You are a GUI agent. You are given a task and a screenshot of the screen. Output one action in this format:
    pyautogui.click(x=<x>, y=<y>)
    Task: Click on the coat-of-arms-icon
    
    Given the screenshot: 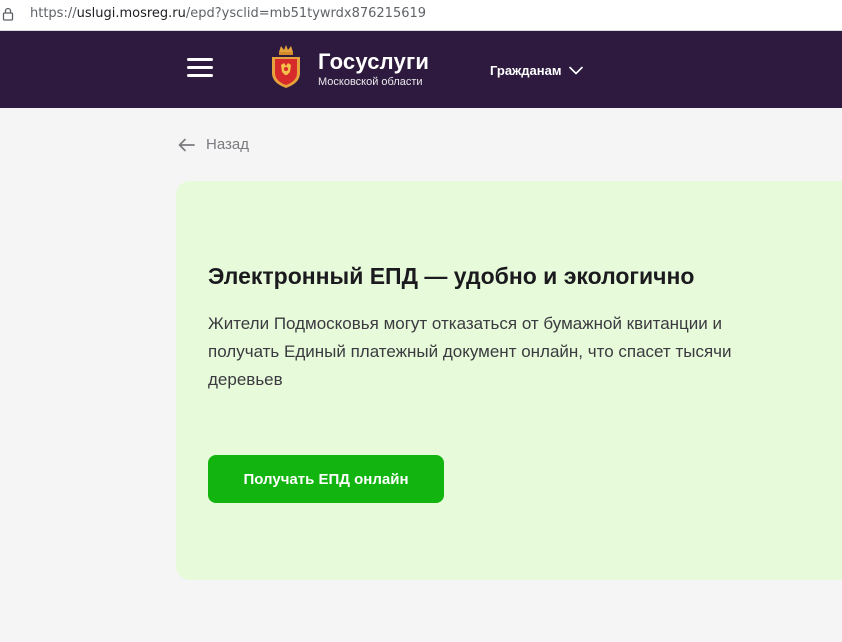 What is the action you would take?
    pyautogui.click(x=286, y=66)
    